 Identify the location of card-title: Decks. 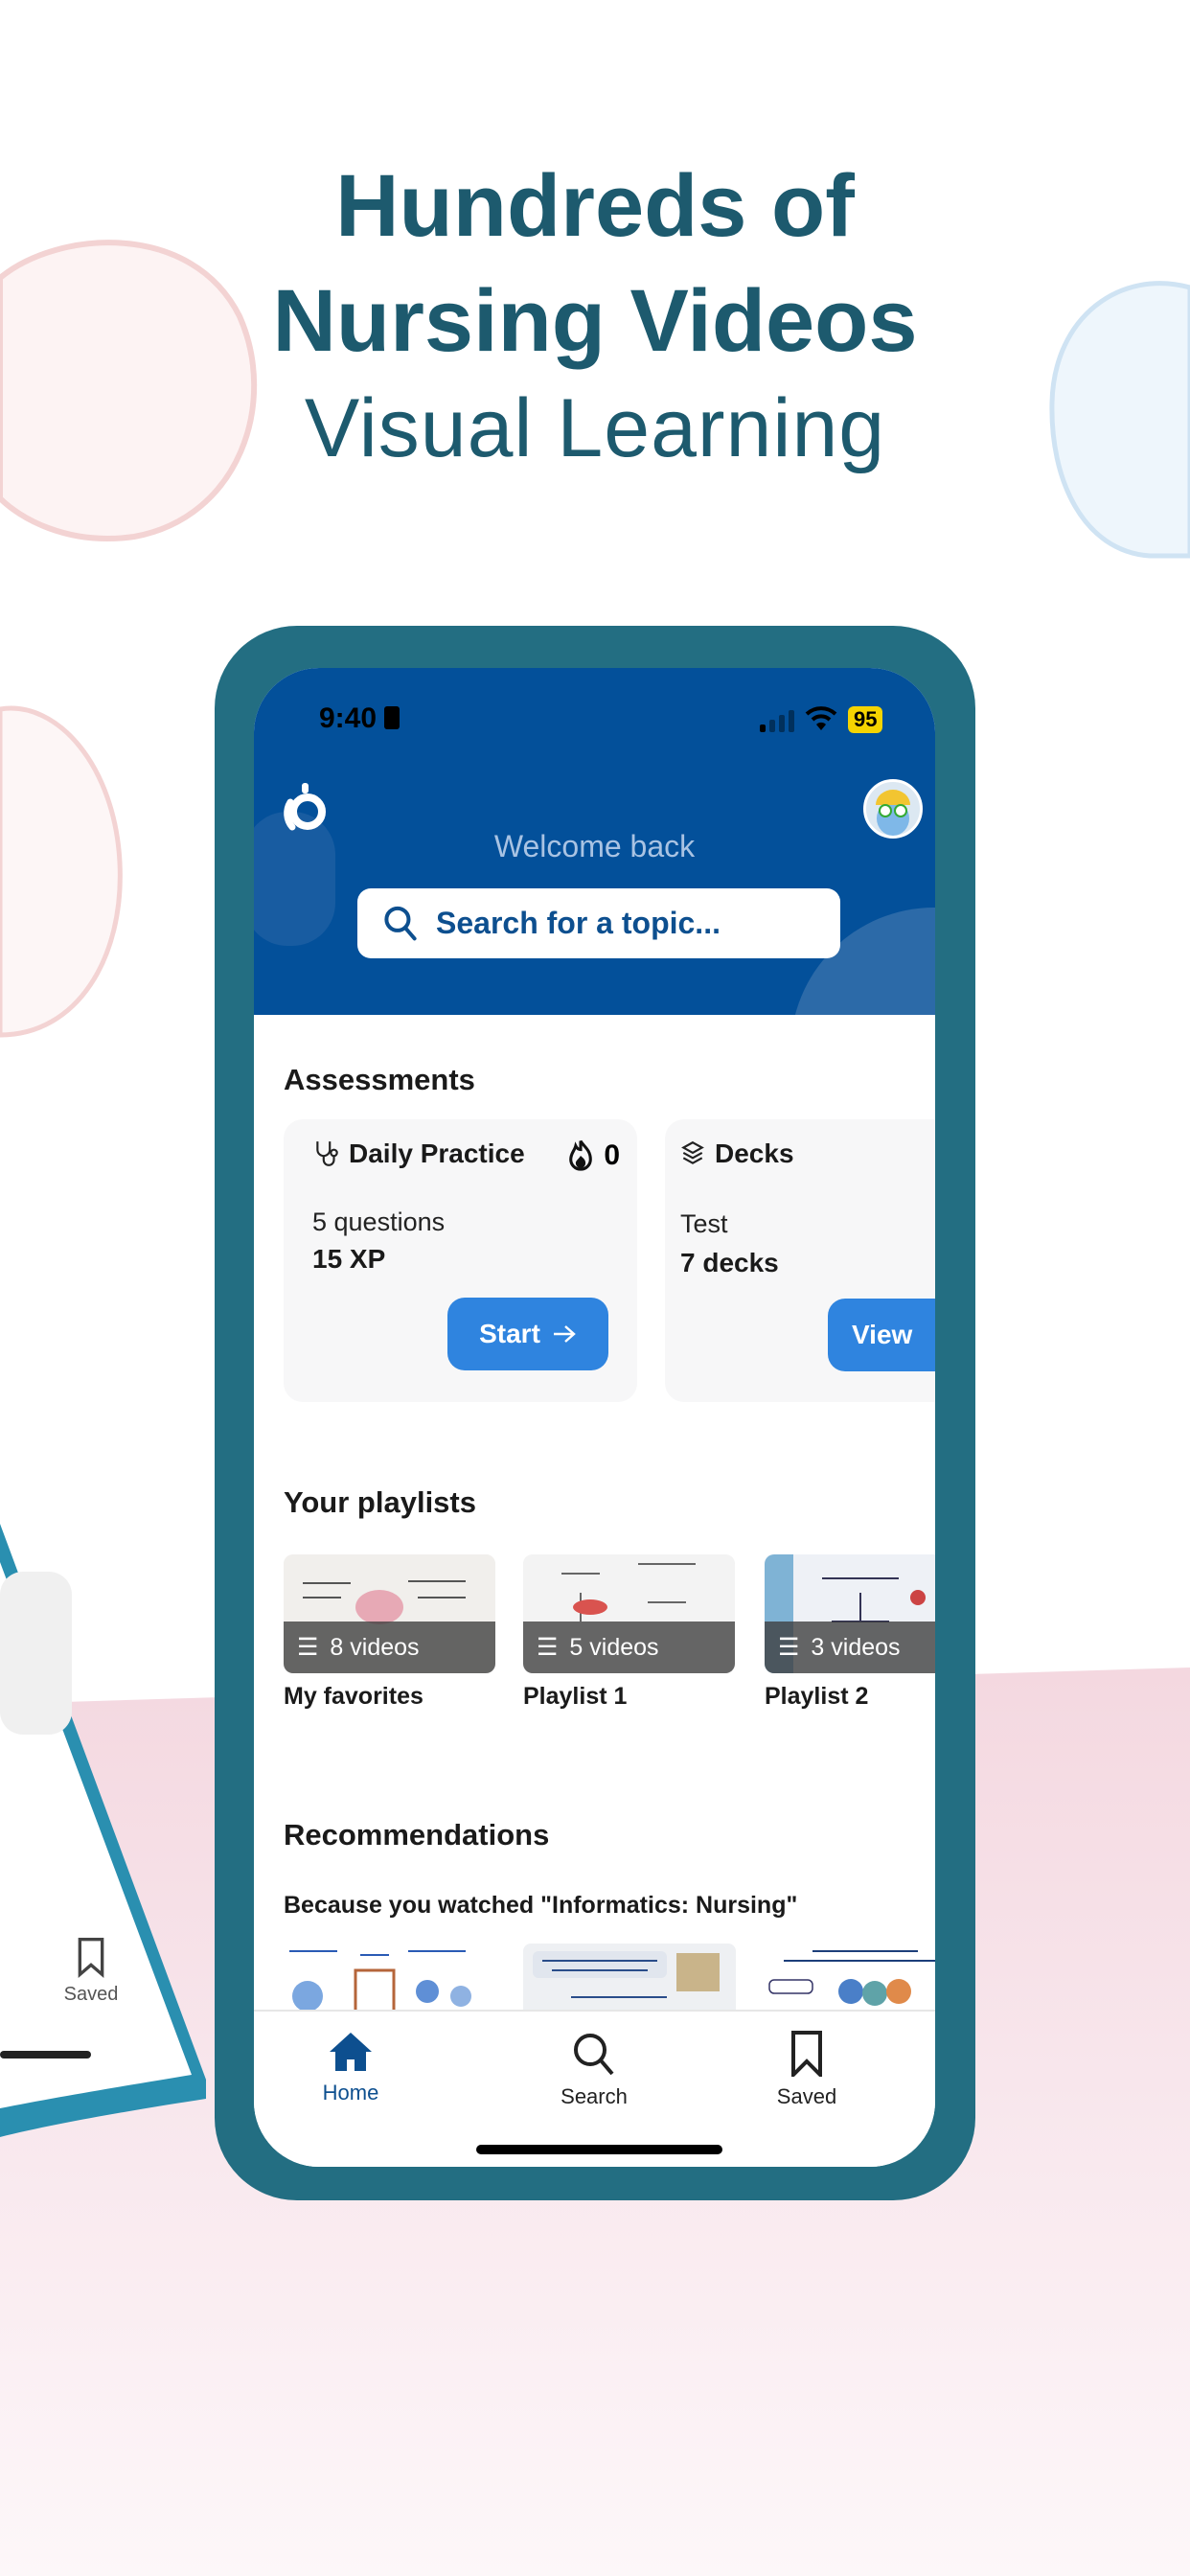
(737, 1153).